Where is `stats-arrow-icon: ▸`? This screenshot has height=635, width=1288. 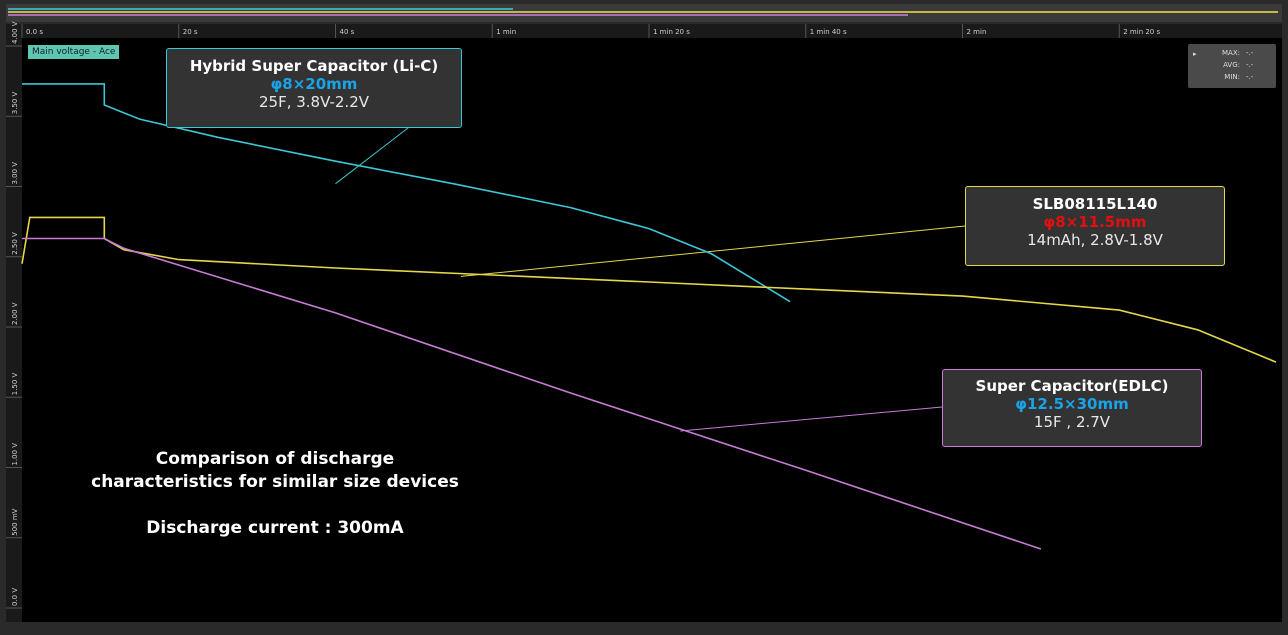
stats-arrow-icon: ▸ is located at coordinates (1195, 54).